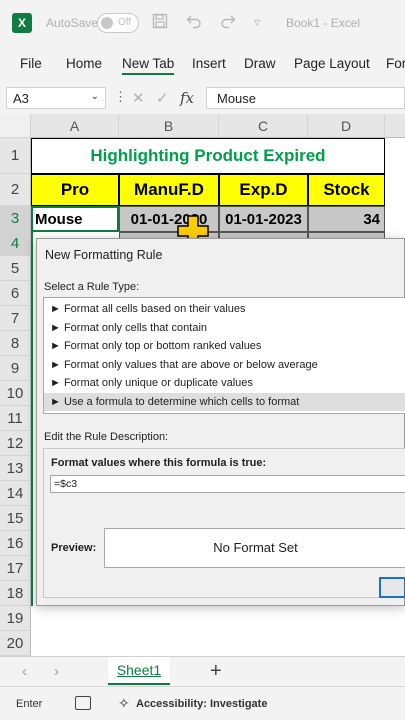 The image size is (405, 720). Describe the element at coordinates (15, 293) in the screenshot. I see `row-header: 6` at that location.